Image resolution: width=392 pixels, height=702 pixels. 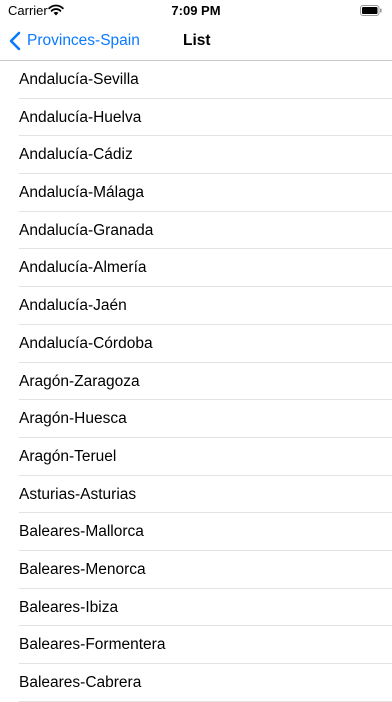 I want to click on list-item: Andalucía-Cádiz, so click(x=196, y=155).